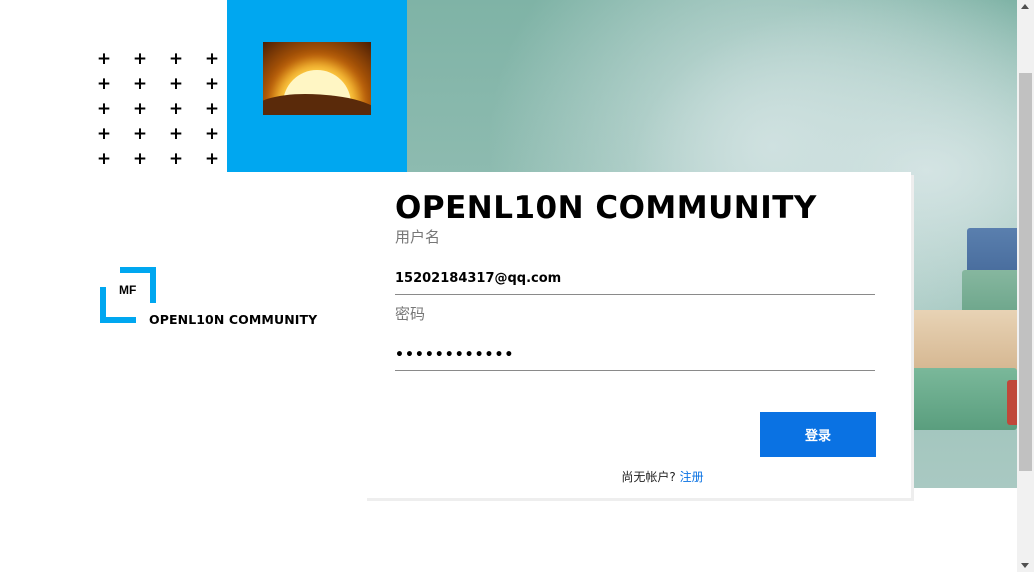  I want to click on signup-row: 尚无帐户? 注册, so click(662, 476).